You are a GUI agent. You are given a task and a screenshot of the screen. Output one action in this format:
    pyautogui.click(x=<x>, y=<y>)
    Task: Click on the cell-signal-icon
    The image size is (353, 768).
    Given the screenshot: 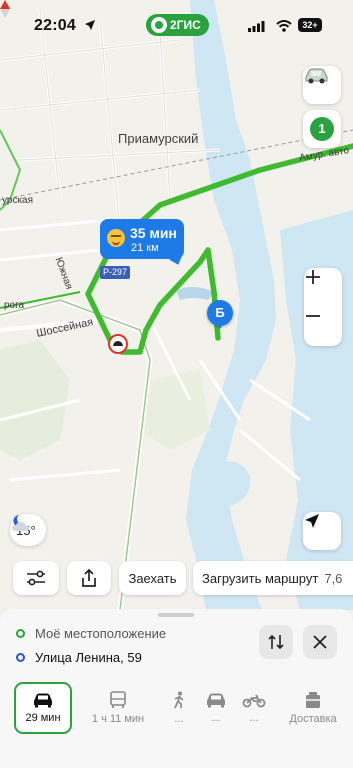 What is the action you would take?
    pyautogui.click(x=256, y=26)
    